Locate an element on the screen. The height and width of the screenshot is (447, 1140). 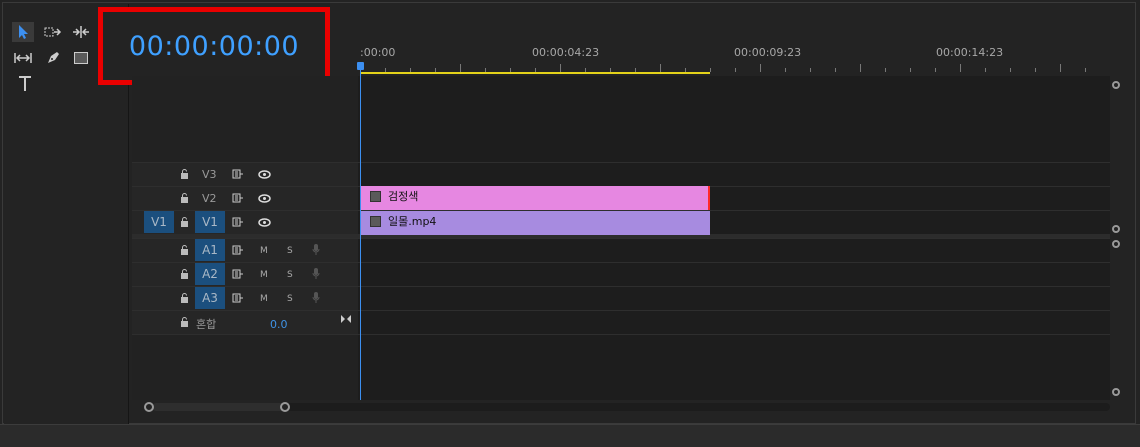
playhead-handle is located at coordinates (360, 66).